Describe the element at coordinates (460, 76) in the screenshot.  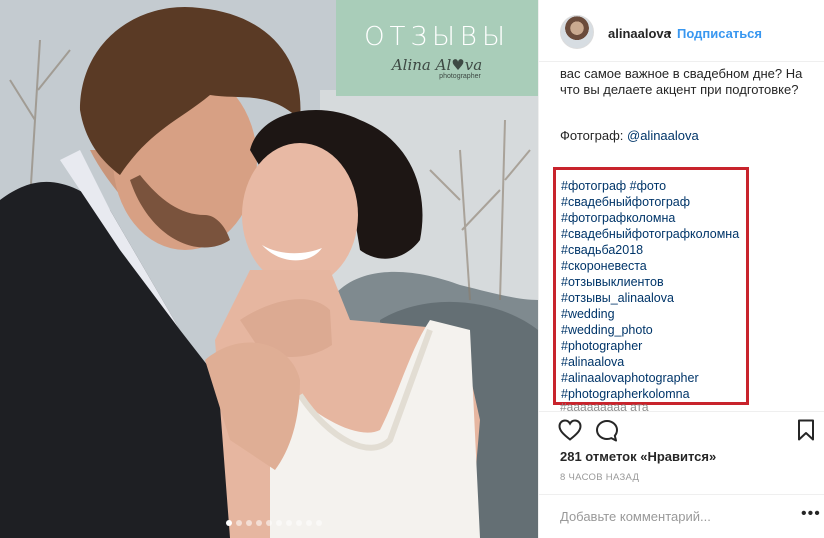
I see `photographer-logo-subtitle: photographer` at that location.